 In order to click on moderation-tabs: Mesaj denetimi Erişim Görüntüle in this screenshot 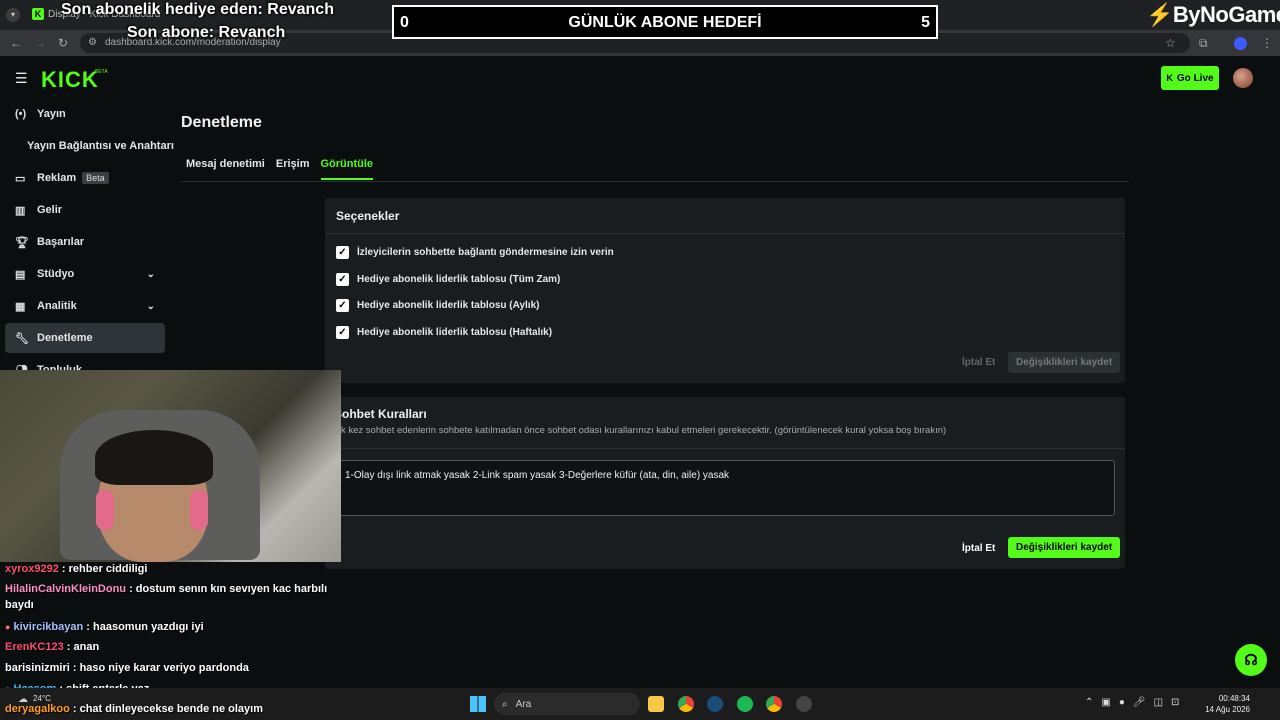, I will do `click(280, 169)`.